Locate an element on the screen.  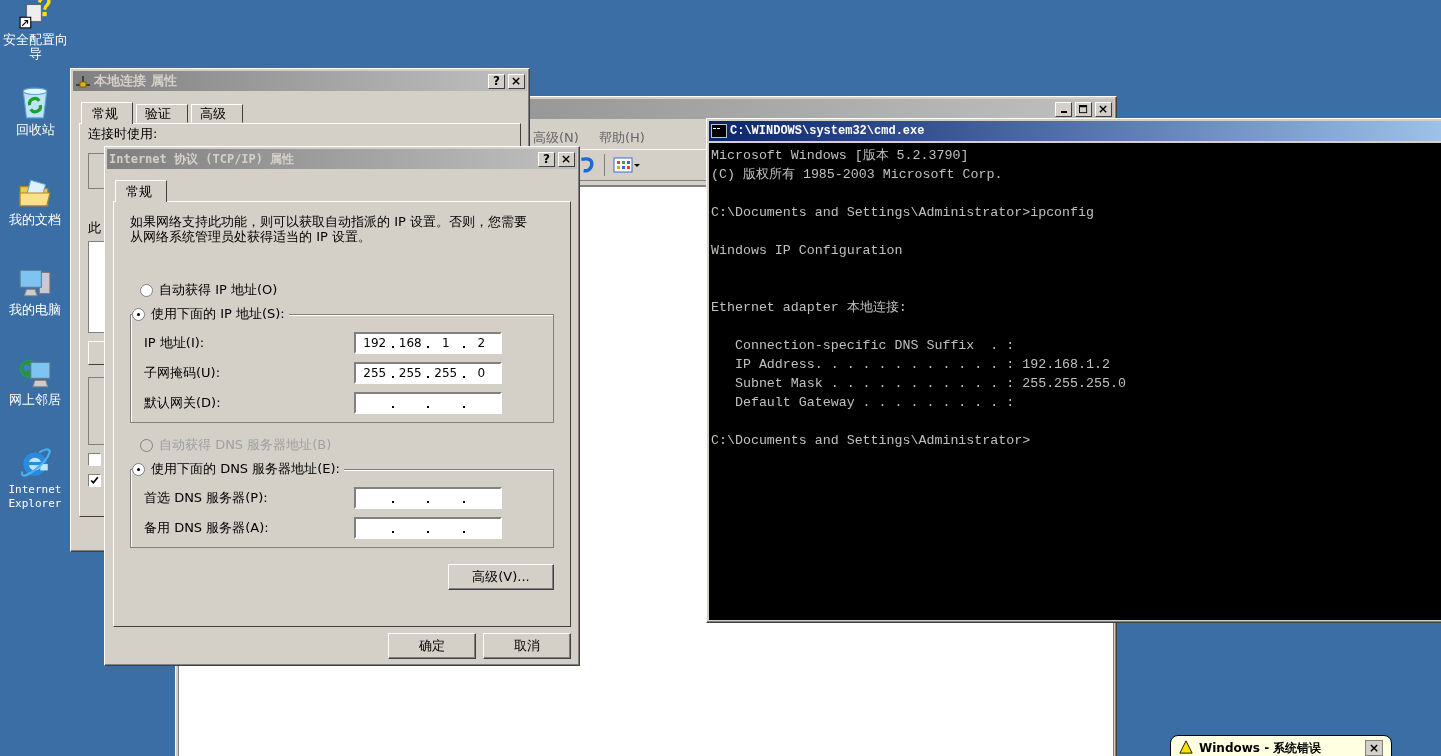
field-label: IP 地址(I): is located at coordinates (174, 343).